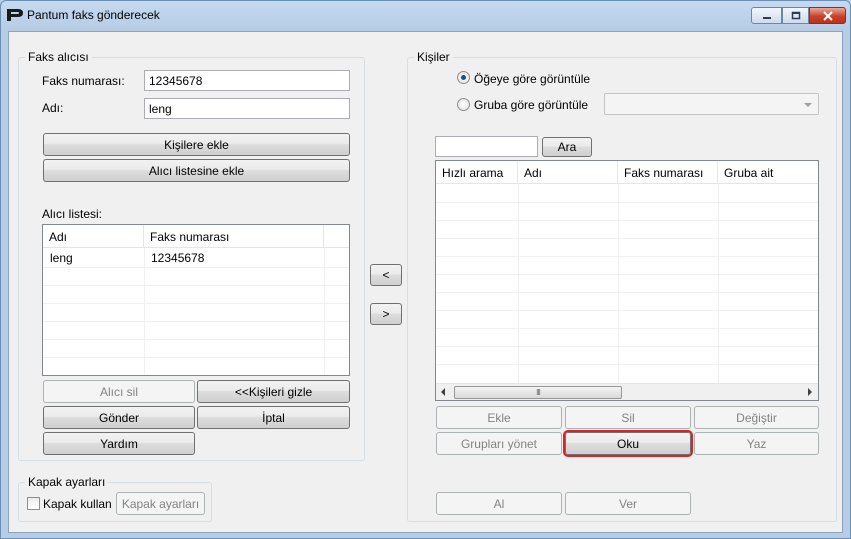 The width and height of the screenshot is (851, 539). Describe the element at coordinates (486, 146) in the screenshot. I see `contacts-search-input` at that location.